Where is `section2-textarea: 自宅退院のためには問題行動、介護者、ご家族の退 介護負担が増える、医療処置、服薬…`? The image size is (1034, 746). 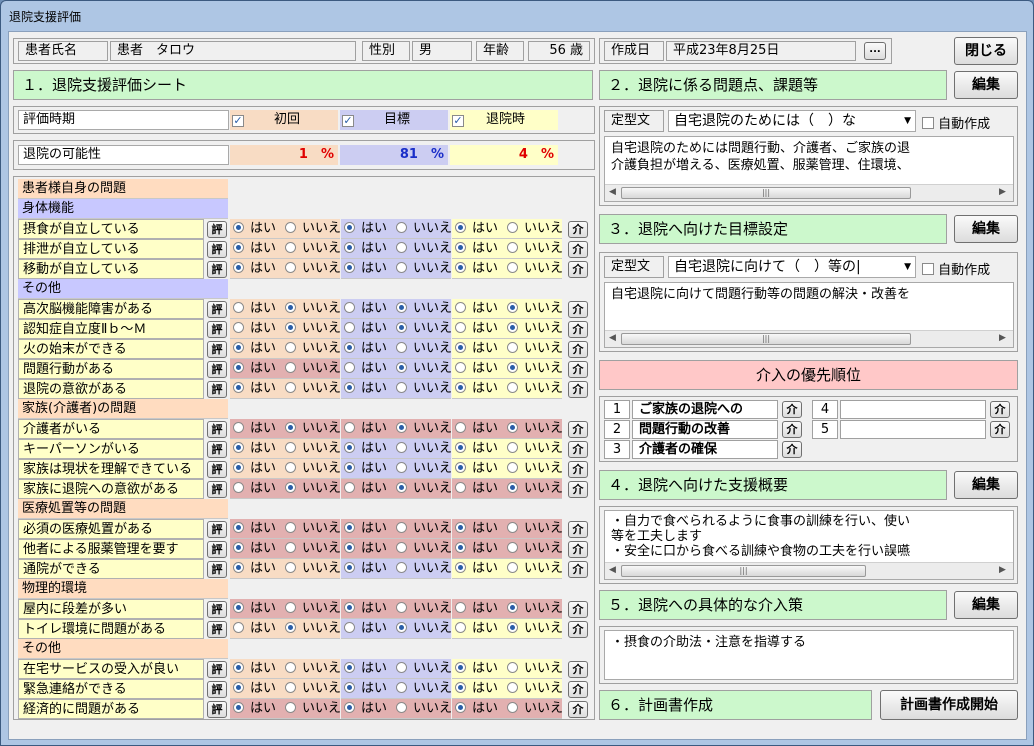 section2-textarea: 自宅退院のためには問題行動、介護者、ご家族の退 介護負担が増える、医療処置、服薬… is located at coordinates (809, 169).